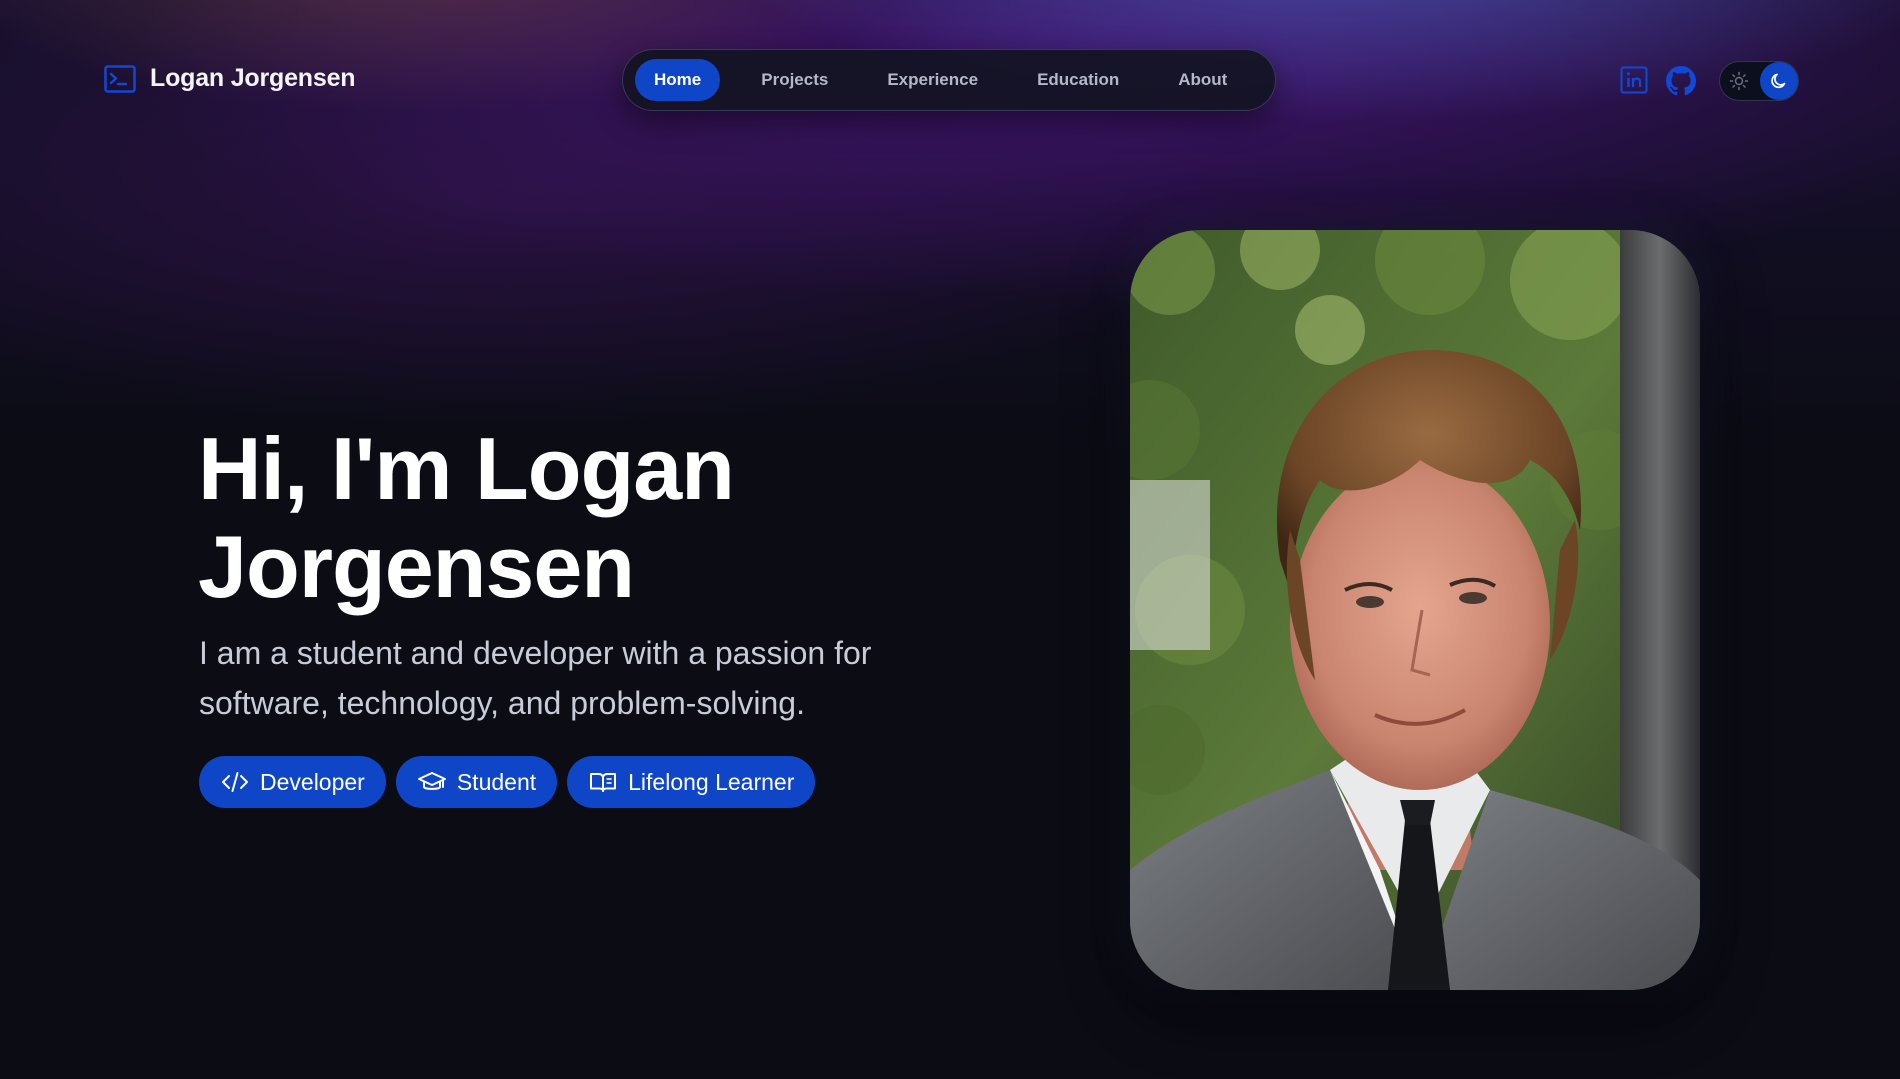 The height and width of the screenshot is (1079, 1900). I want to click on linkedin-icon, so click(1634, 80).